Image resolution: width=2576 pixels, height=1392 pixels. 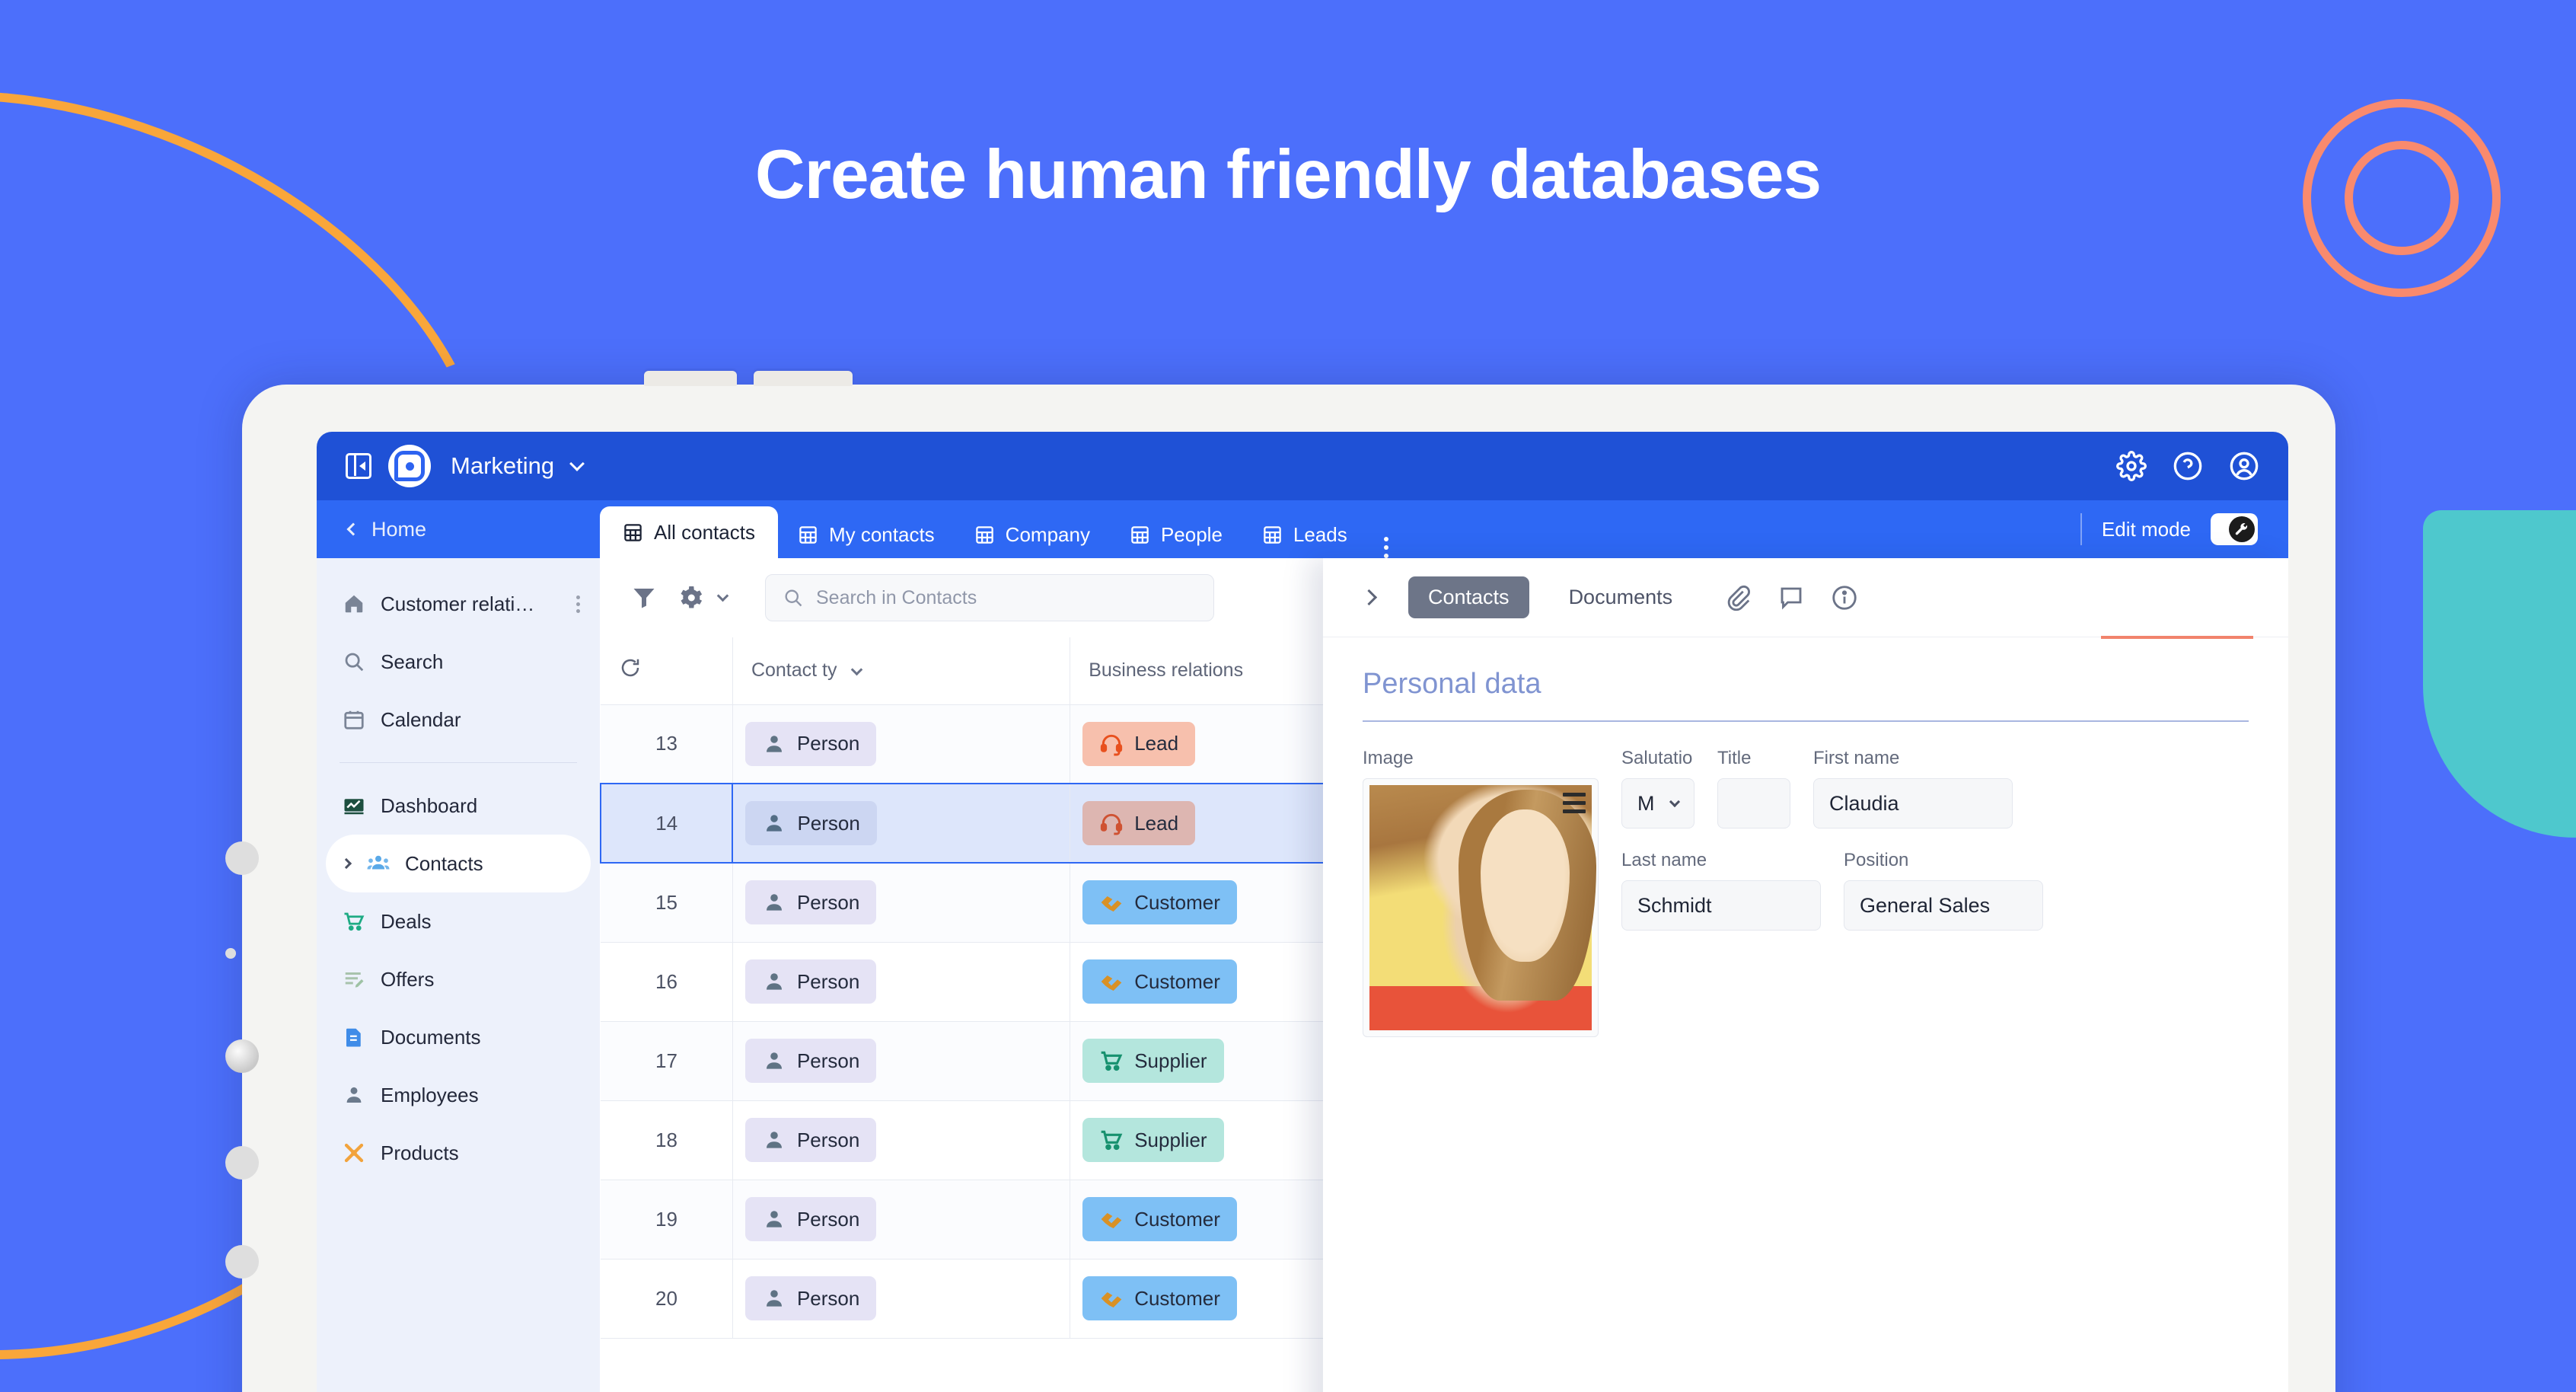 I want to click on row-index: 20, so click(x=667, y=1299).